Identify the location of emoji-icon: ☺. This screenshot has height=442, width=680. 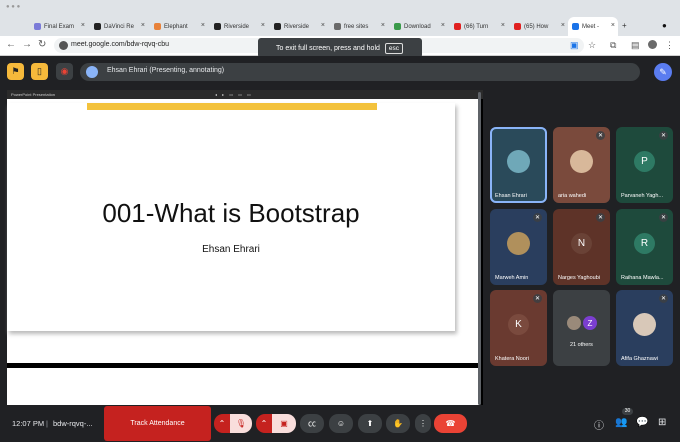
(341, 423).